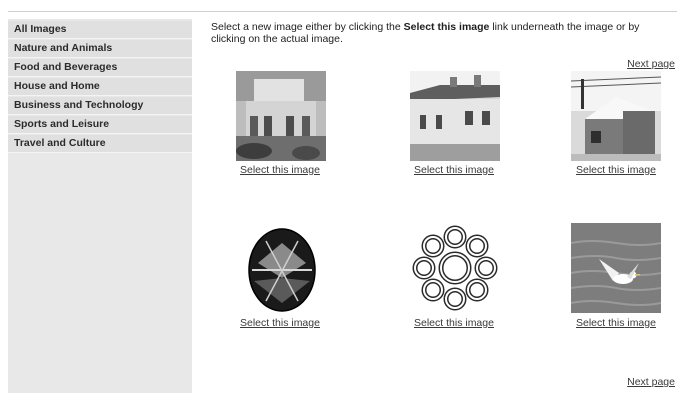  Describe the element at coordinates (100, 106) in the screenshot. I see `sidebar-item-business-and-technology: Business and Technology` at that location.